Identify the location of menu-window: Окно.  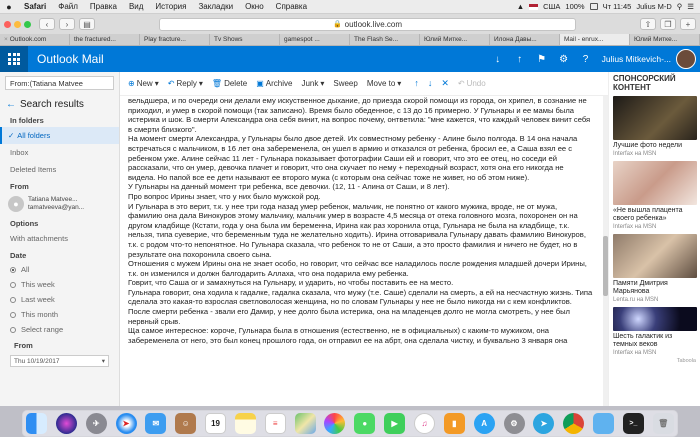
(254, 6).